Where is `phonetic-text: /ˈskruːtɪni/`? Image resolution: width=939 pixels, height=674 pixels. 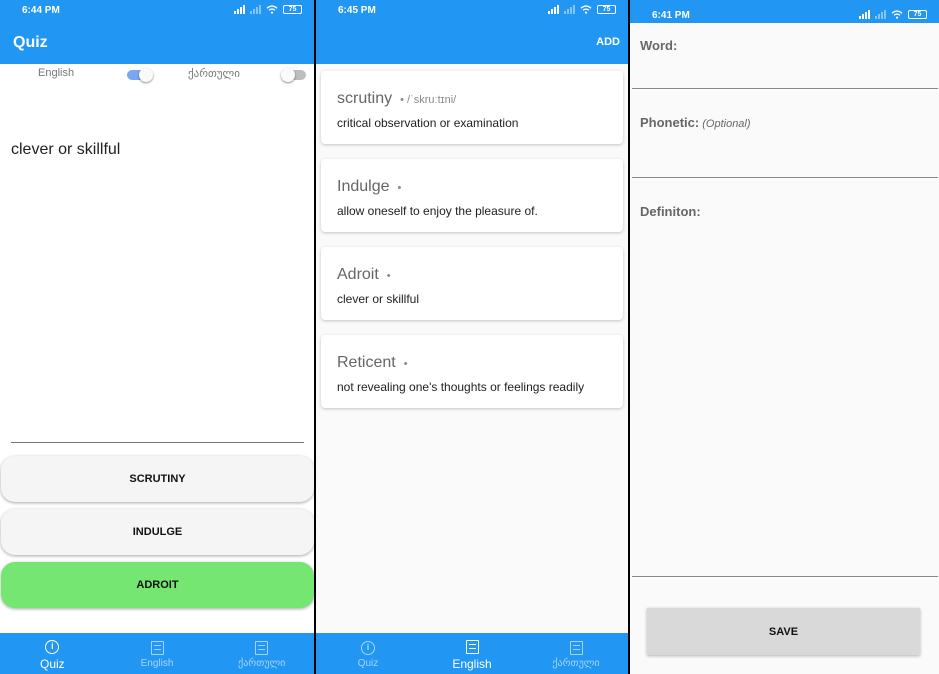 phonetic-text: /ˈskruːtɪni/ is located at coordinates (432, 100).